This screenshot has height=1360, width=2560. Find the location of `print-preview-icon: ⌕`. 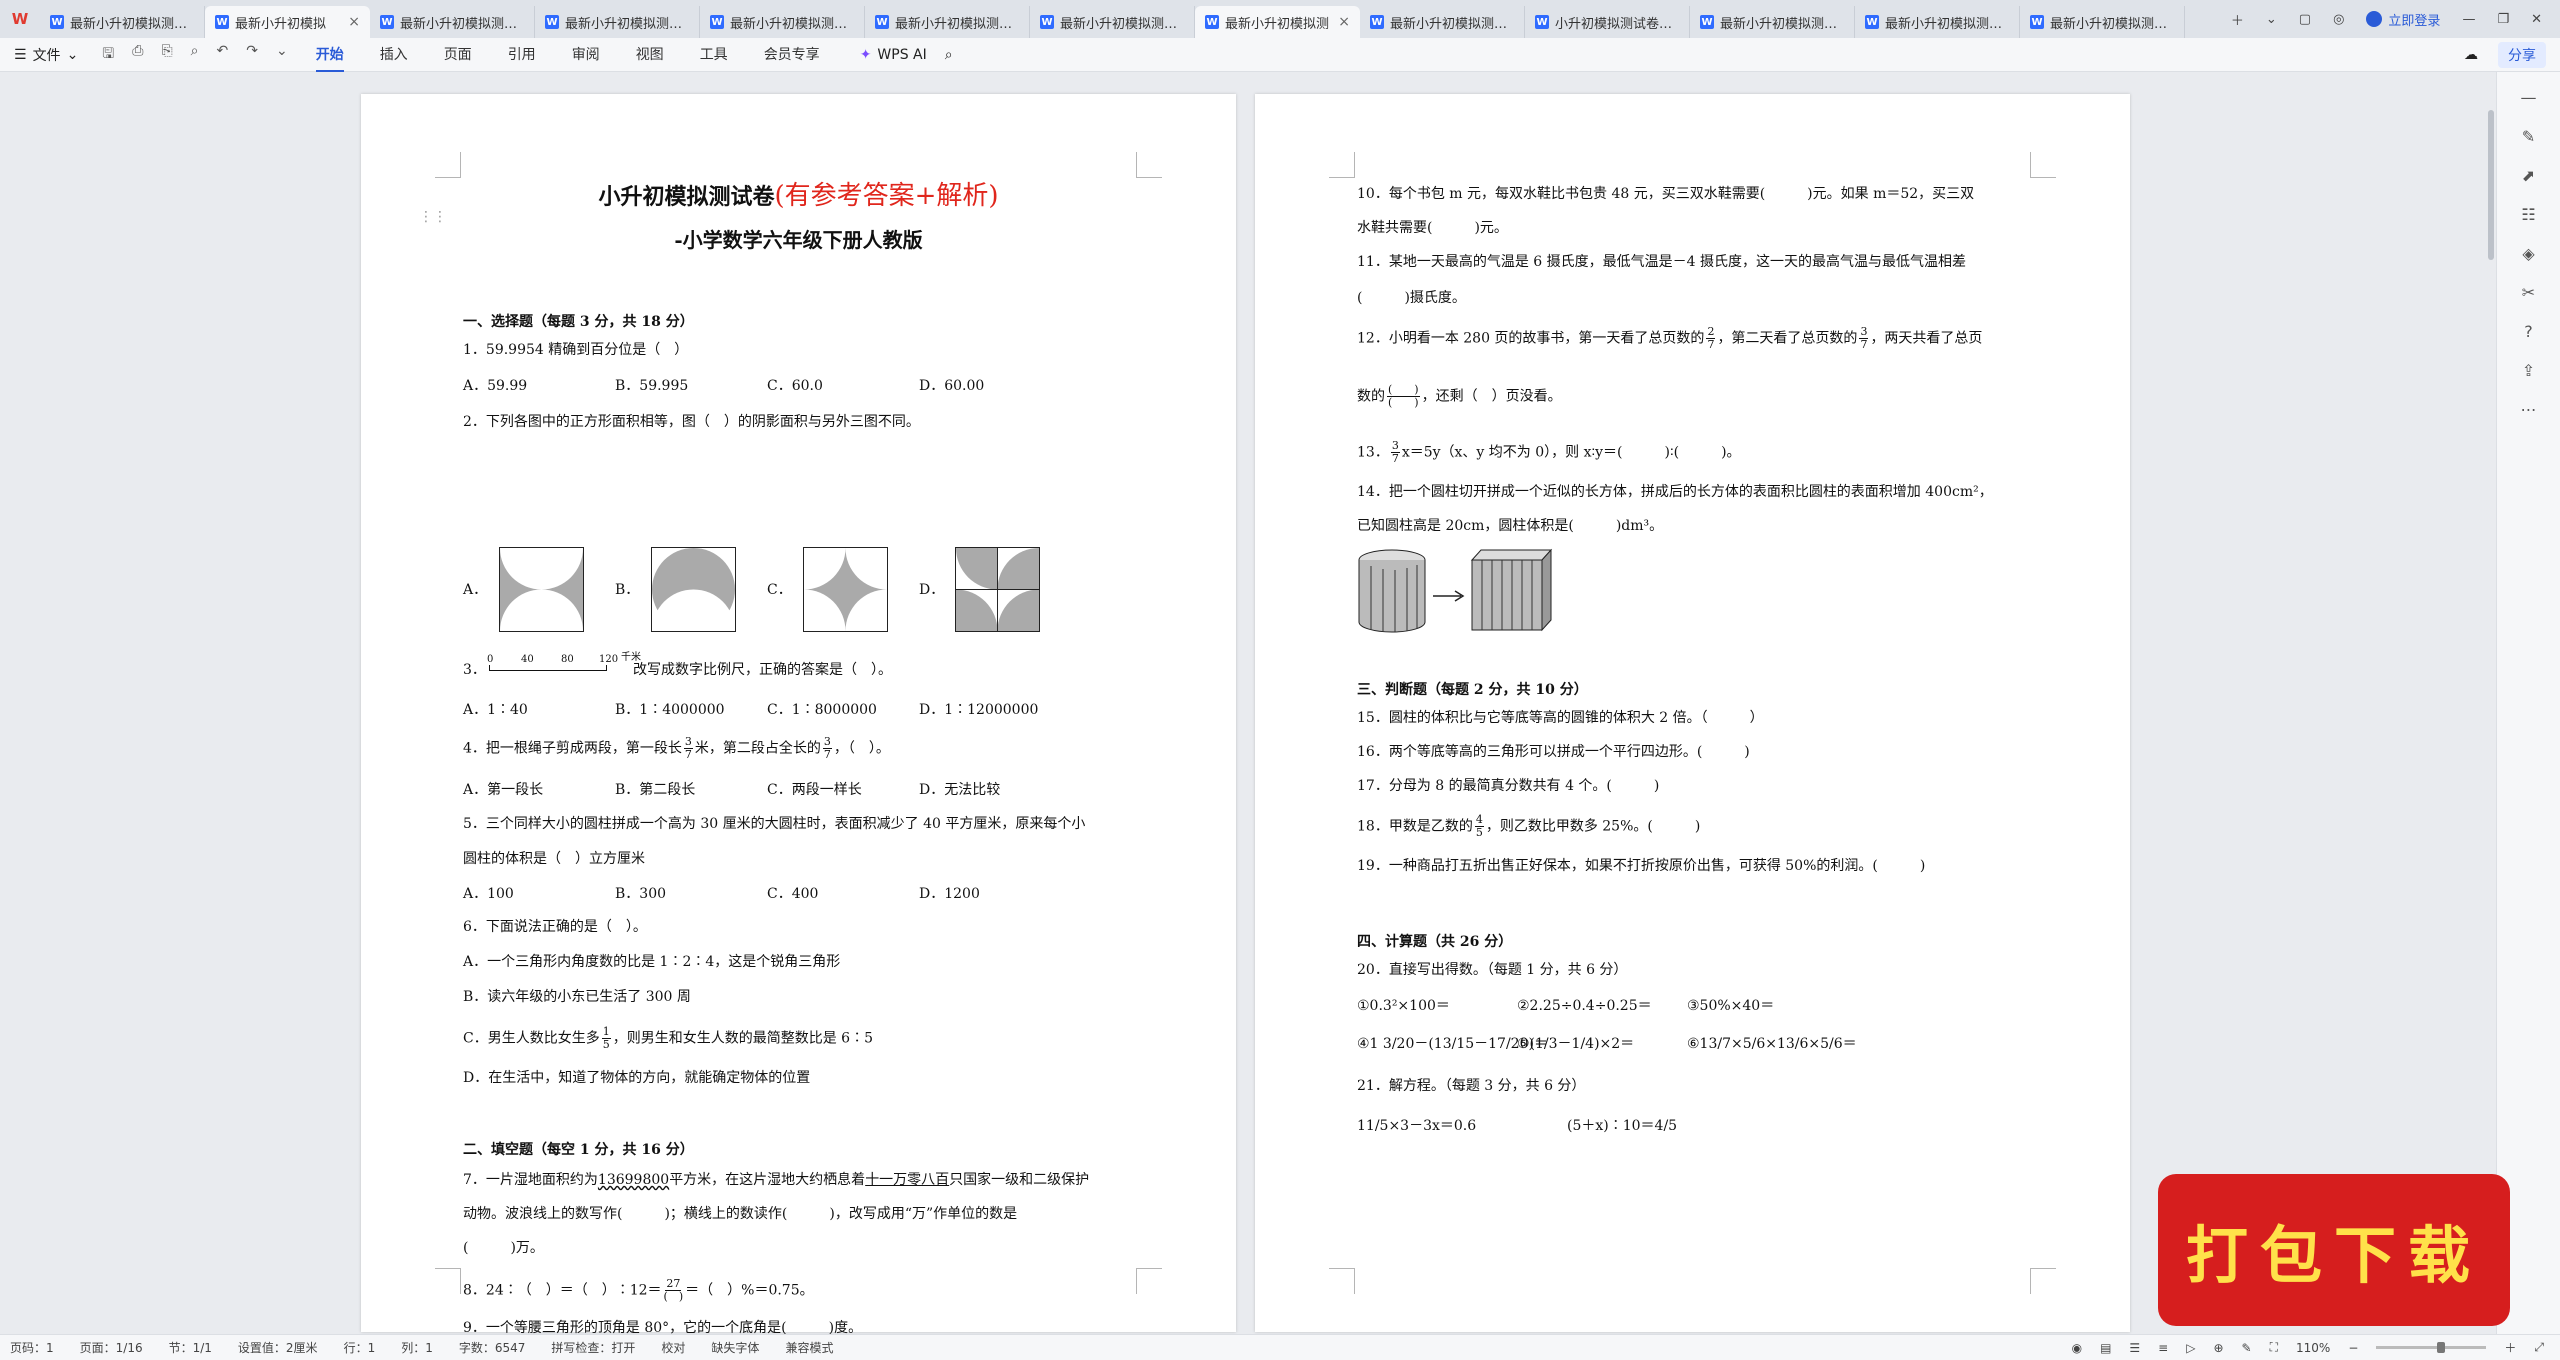

print-preview-icon: ⌕ is located at coordinates (195, 55).